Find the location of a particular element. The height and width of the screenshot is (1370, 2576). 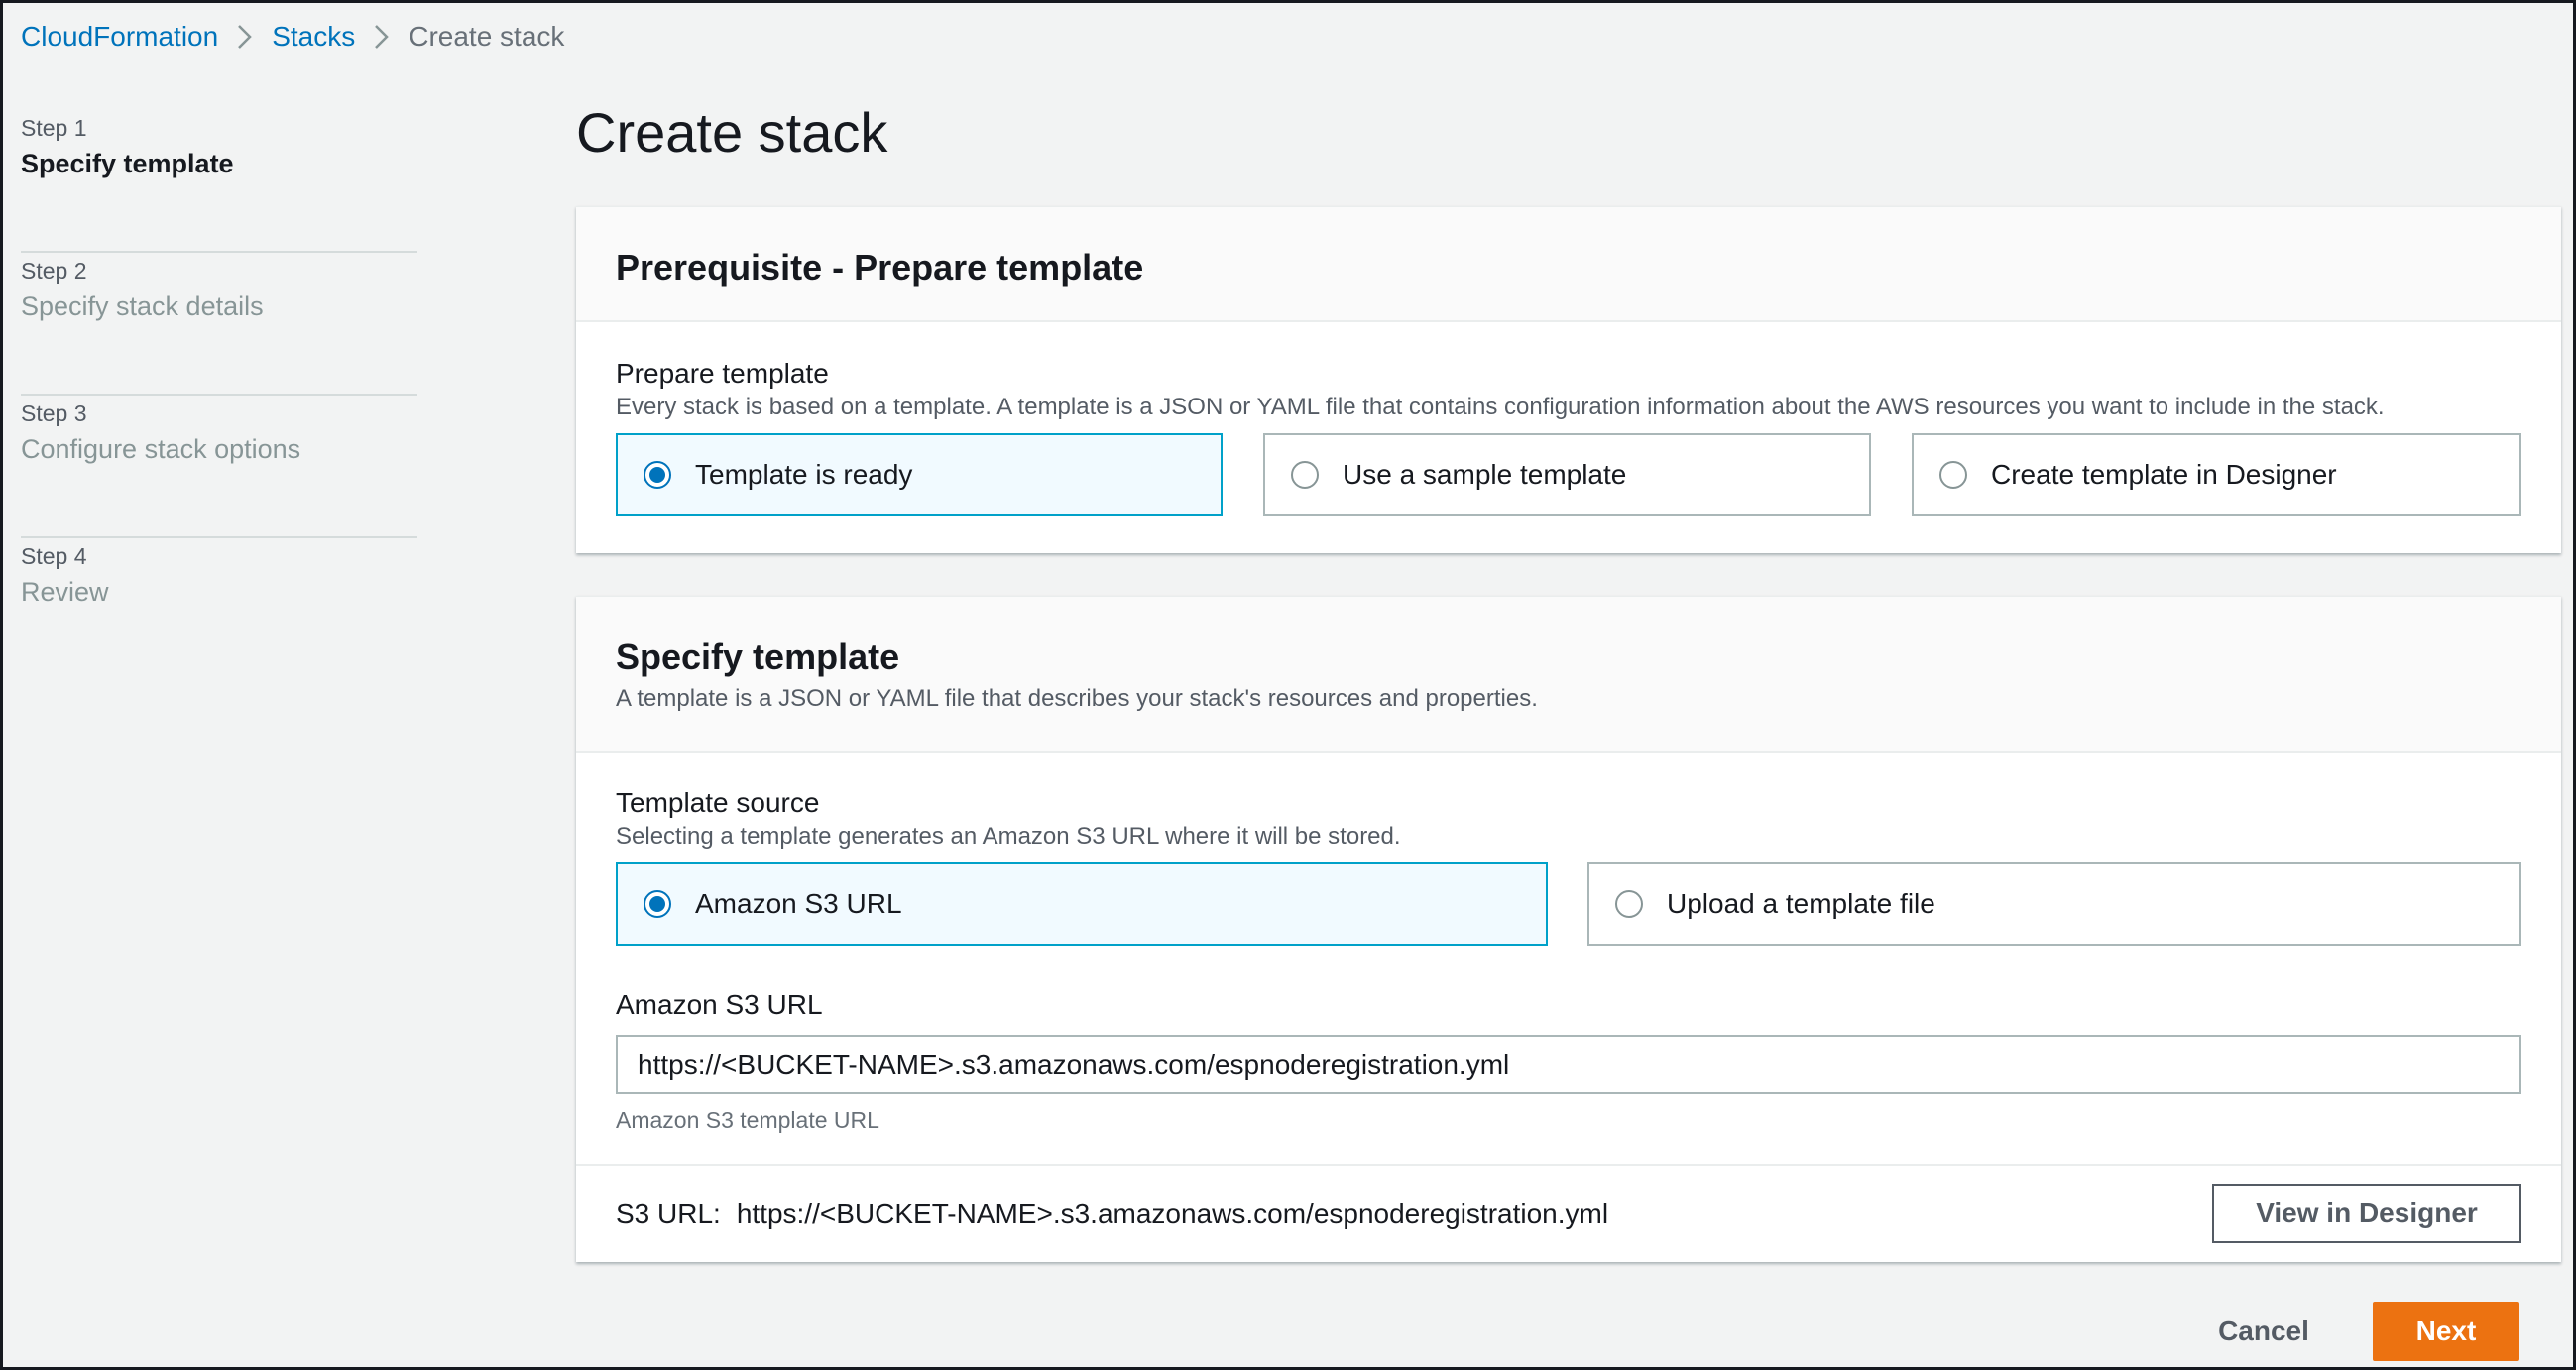

step-number: Step 3 is located at coordinates (54, 413).